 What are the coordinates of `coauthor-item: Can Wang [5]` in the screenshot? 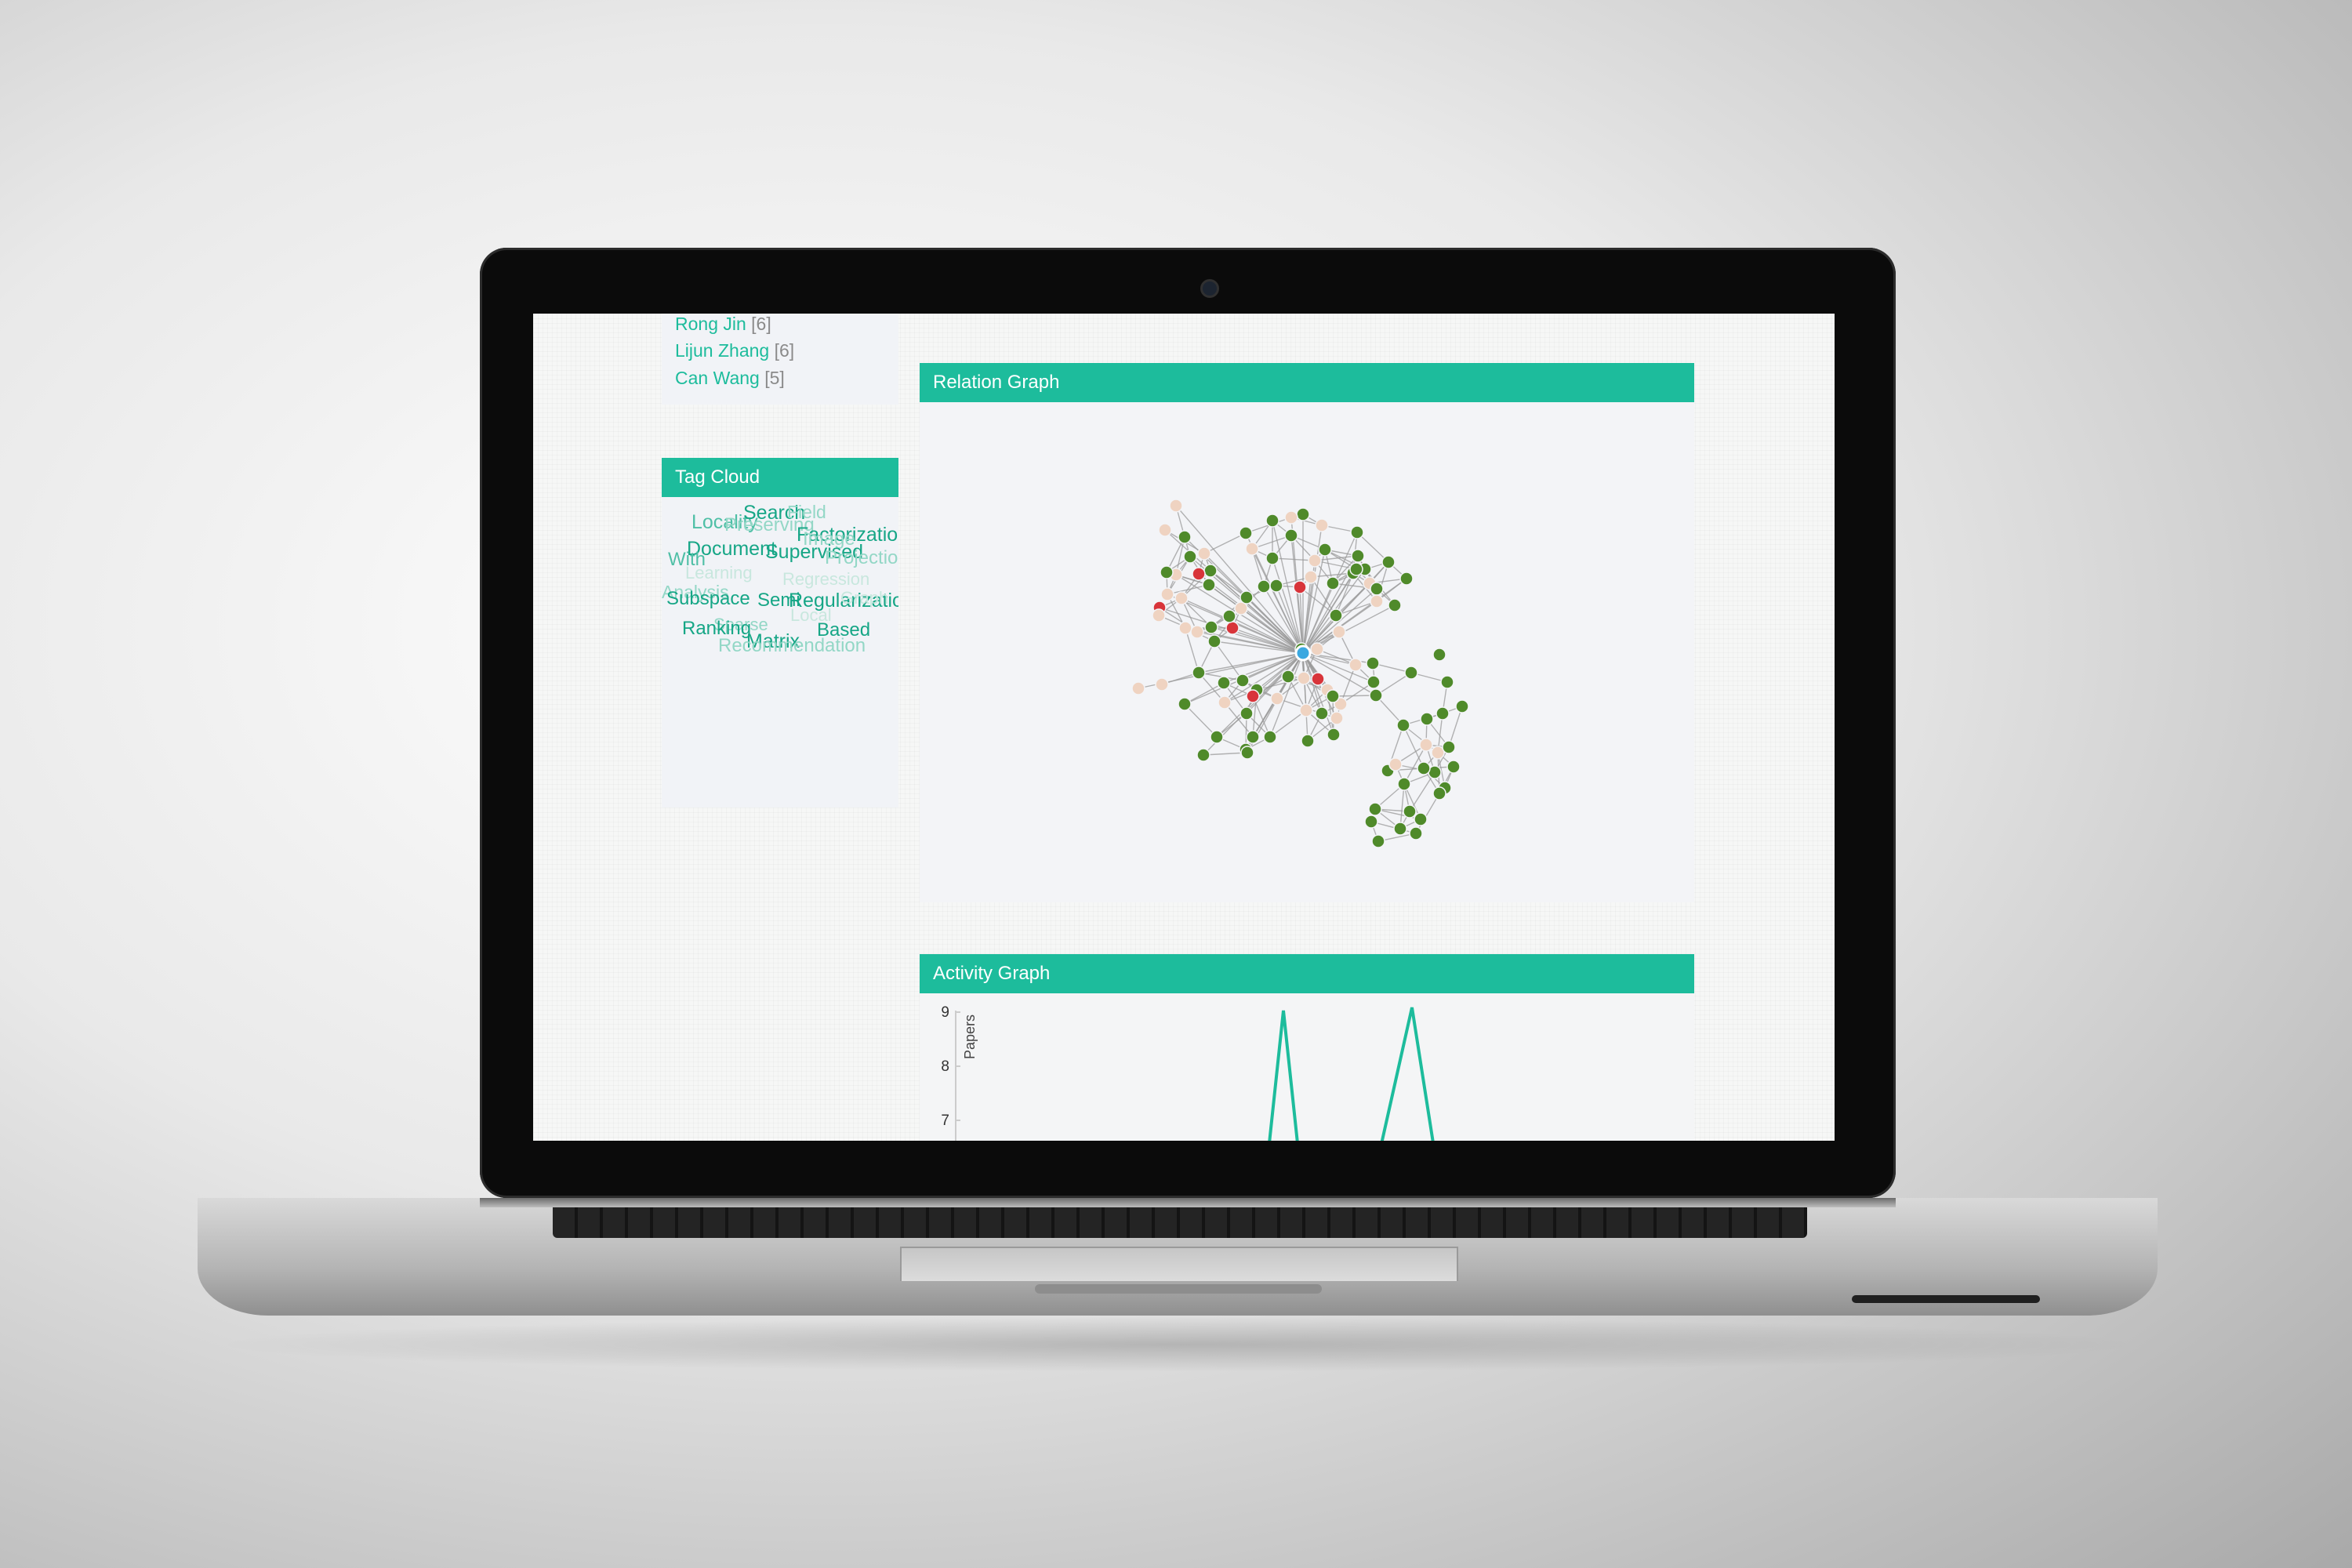 It's located at (730, 378).